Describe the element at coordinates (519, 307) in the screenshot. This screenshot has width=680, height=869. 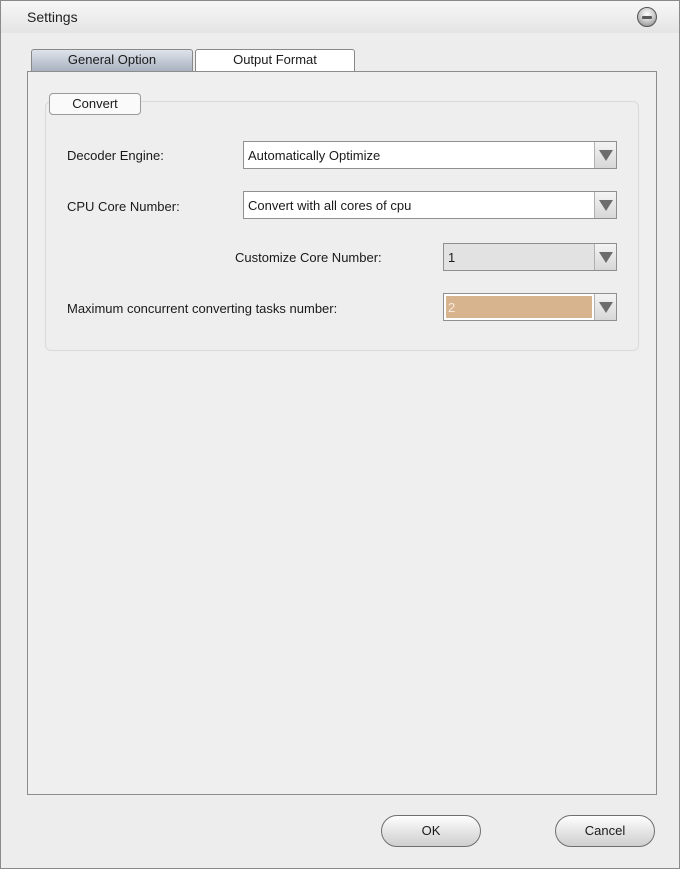
I see `selection-highlight` at that location.